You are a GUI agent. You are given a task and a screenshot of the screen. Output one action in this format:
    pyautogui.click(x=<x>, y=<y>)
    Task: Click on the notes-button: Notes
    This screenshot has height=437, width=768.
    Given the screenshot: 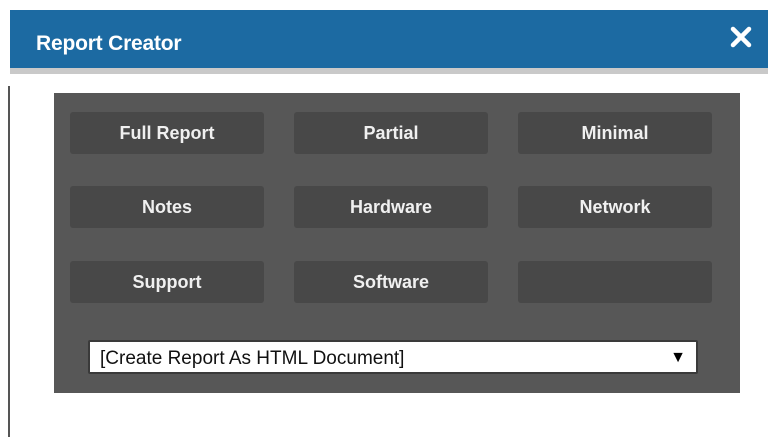 What is the action you would take?
    pyautogui.click(x=167, y=207)
    